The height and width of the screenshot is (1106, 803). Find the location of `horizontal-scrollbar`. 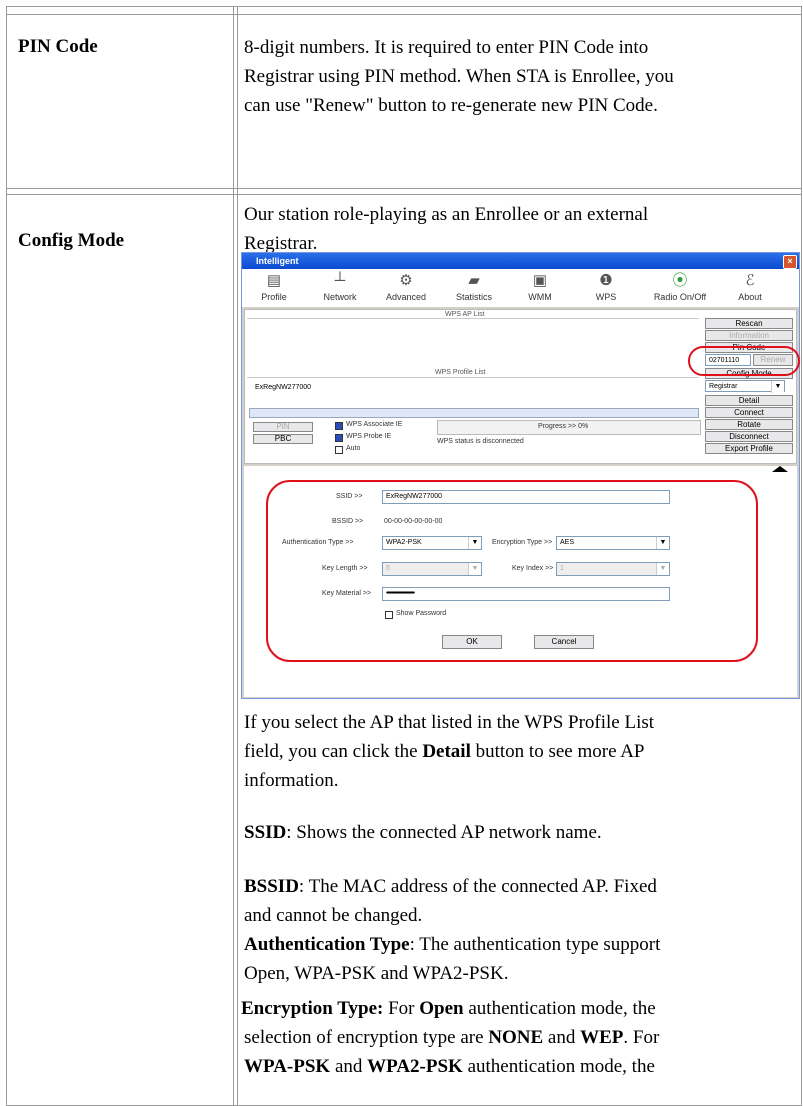

horizontal-scrollbar is located at coordinates (474, 413).